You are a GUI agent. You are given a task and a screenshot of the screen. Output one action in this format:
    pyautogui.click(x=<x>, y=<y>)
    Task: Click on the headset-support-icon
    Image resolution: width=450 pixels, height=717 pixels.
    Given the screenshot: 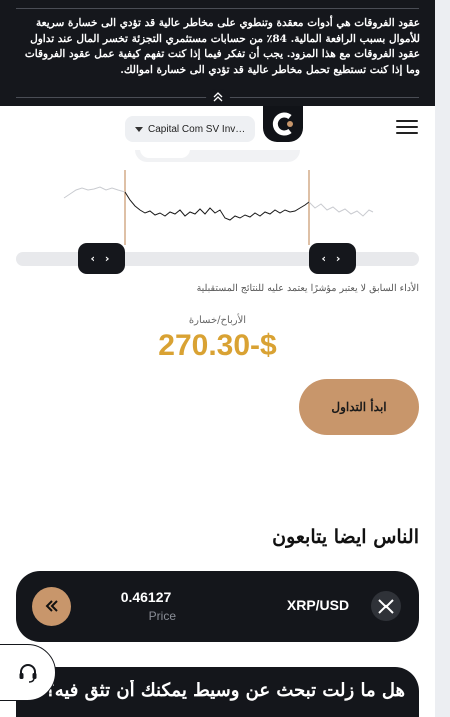 What is the action you would take?
    pyautogui.click(x=28, y=673)
    